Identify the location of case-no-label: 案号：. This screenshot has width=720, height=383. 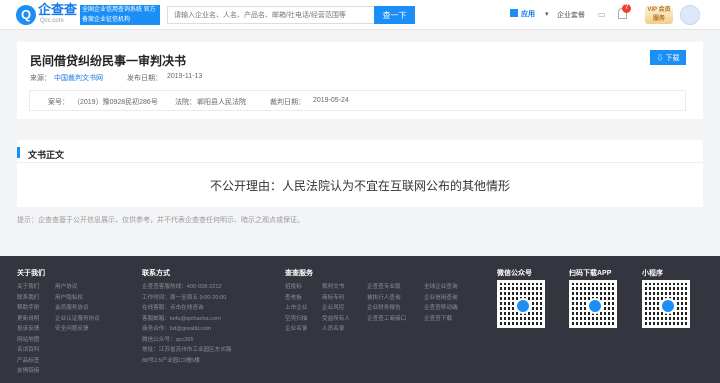
(58, 102).